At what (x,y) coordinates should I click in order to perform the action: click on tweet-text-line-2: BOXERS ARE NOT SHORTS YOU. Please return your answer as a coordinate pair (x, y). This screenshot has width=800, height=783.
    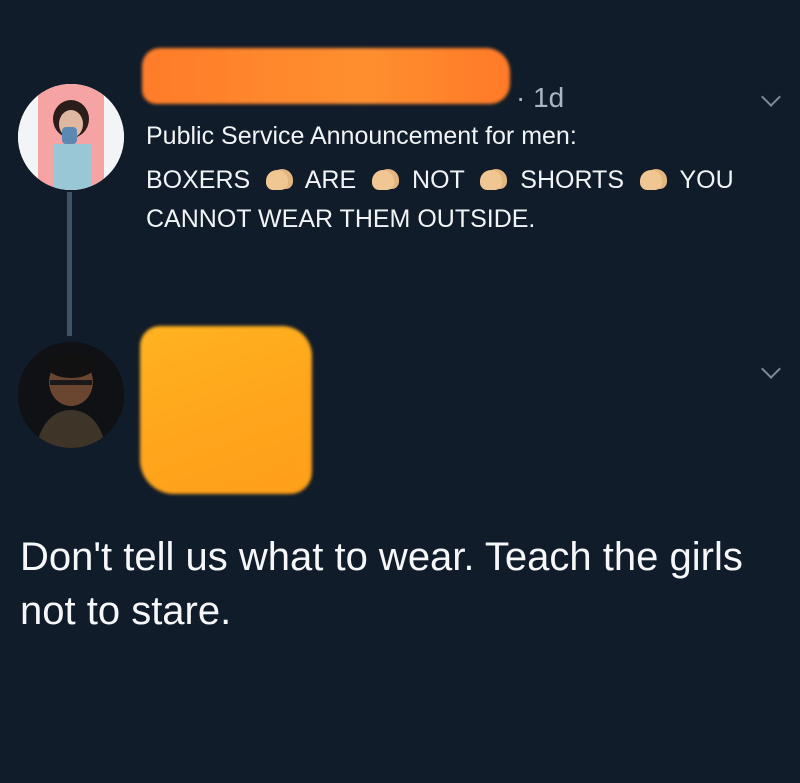
    Looking at the image, I should click on (440, 180).